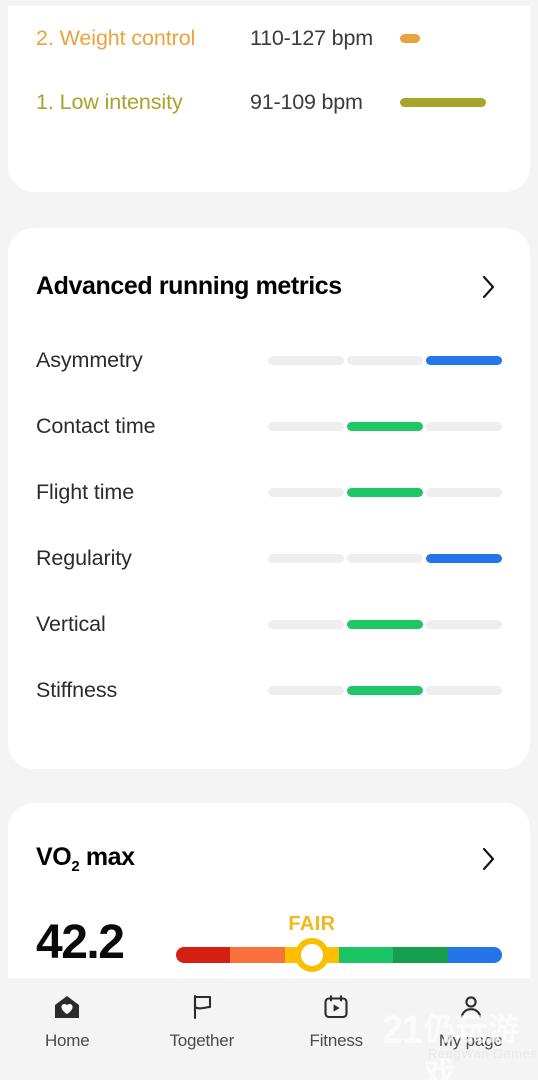 Image resolution: width=538 pixels, height=1080 pixels. Describe the element at coordinates (67, 1007) in the screenshot. I see `home-heart-icon` at that location.